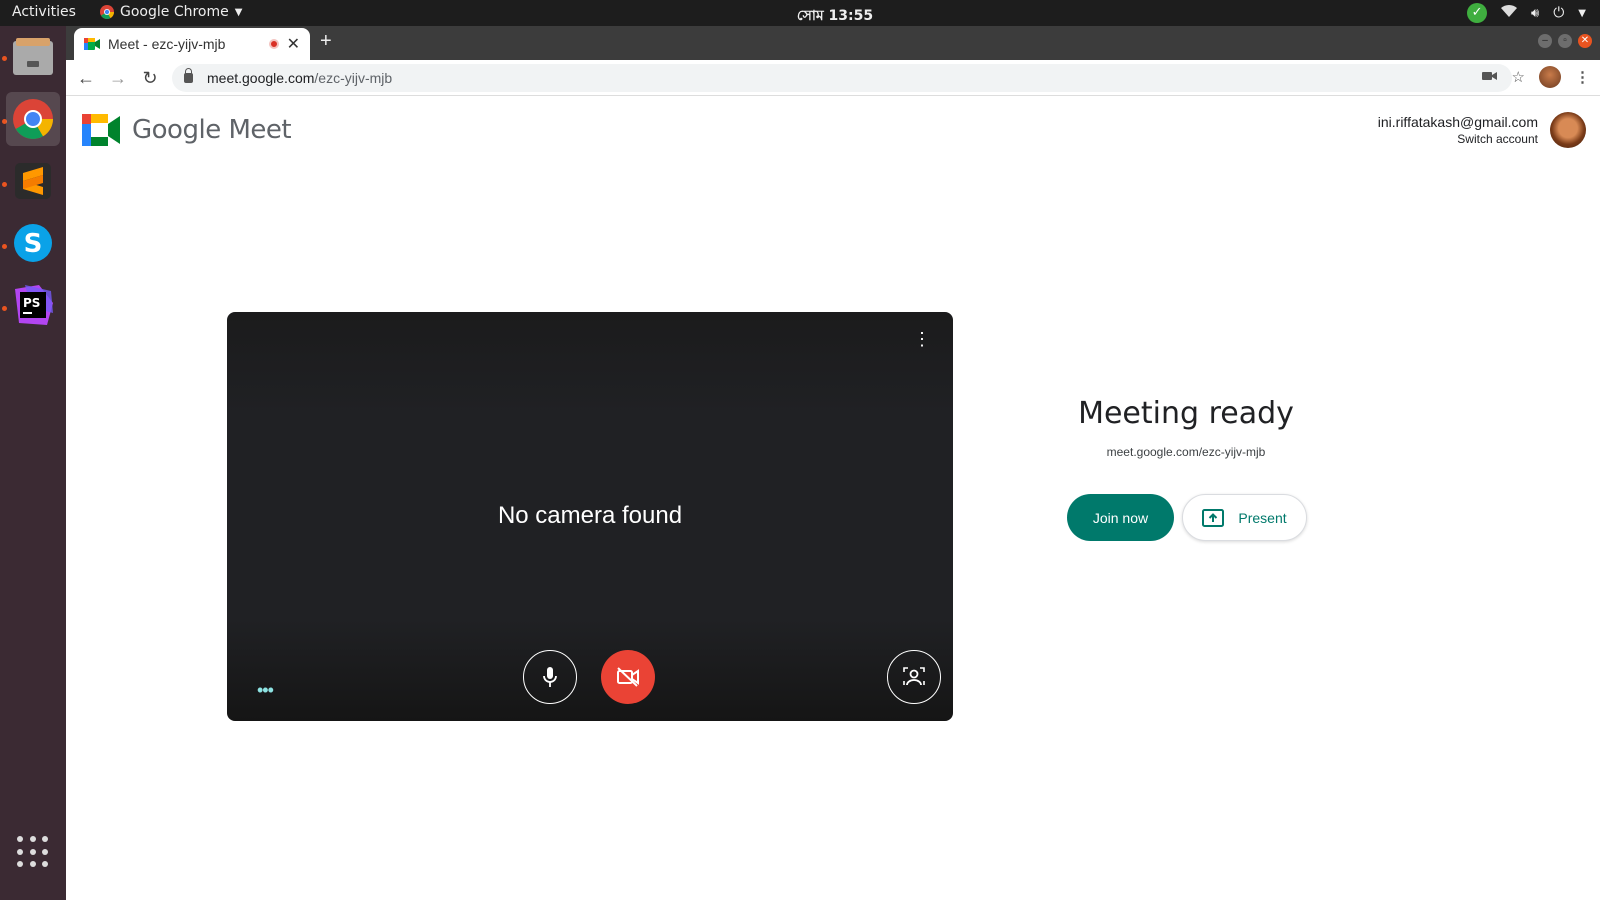 The width and height of the screenshot is (1600, 900). Describe the element at coordinates (150, 78) in the screenshot. I see `reload-button: ↻` at that location.